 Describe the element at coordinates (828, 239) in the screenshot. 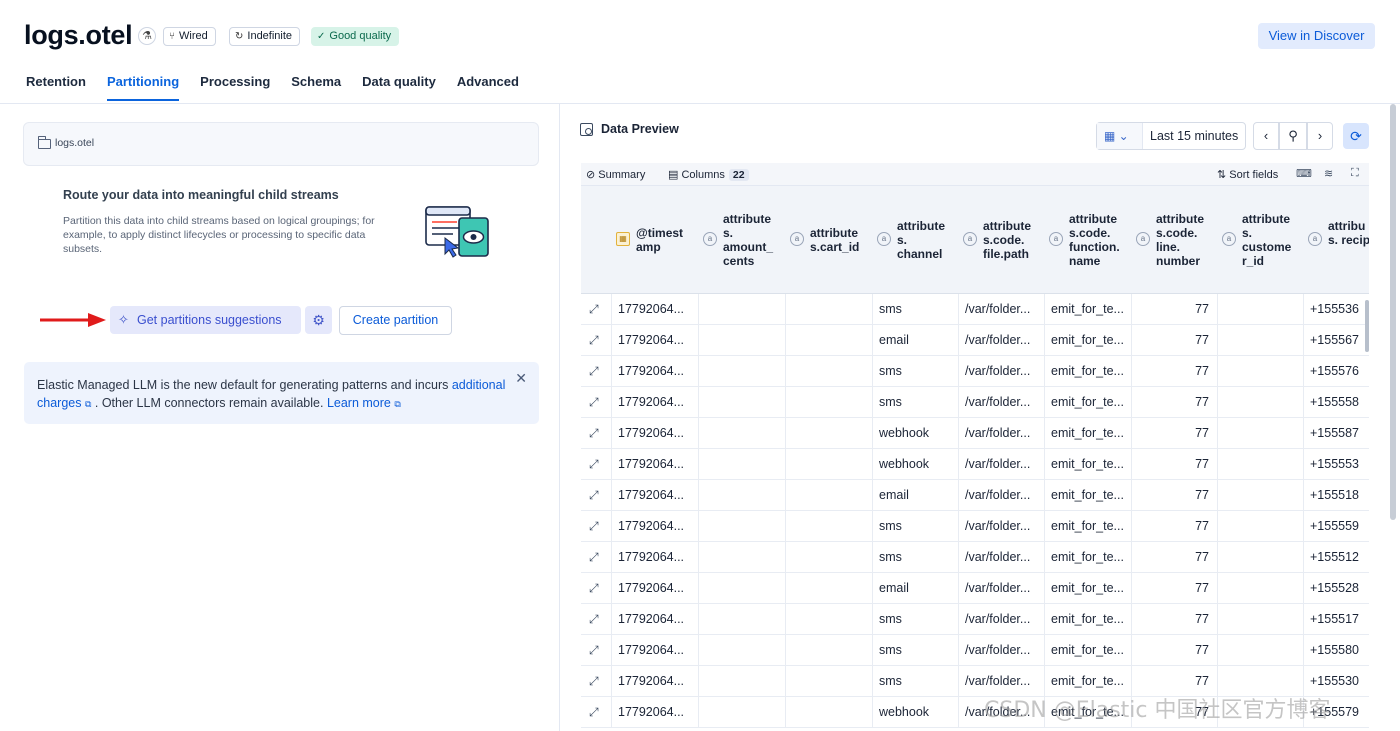

I see `column-header-cart-id: a attribute s.cart_id` at that location.